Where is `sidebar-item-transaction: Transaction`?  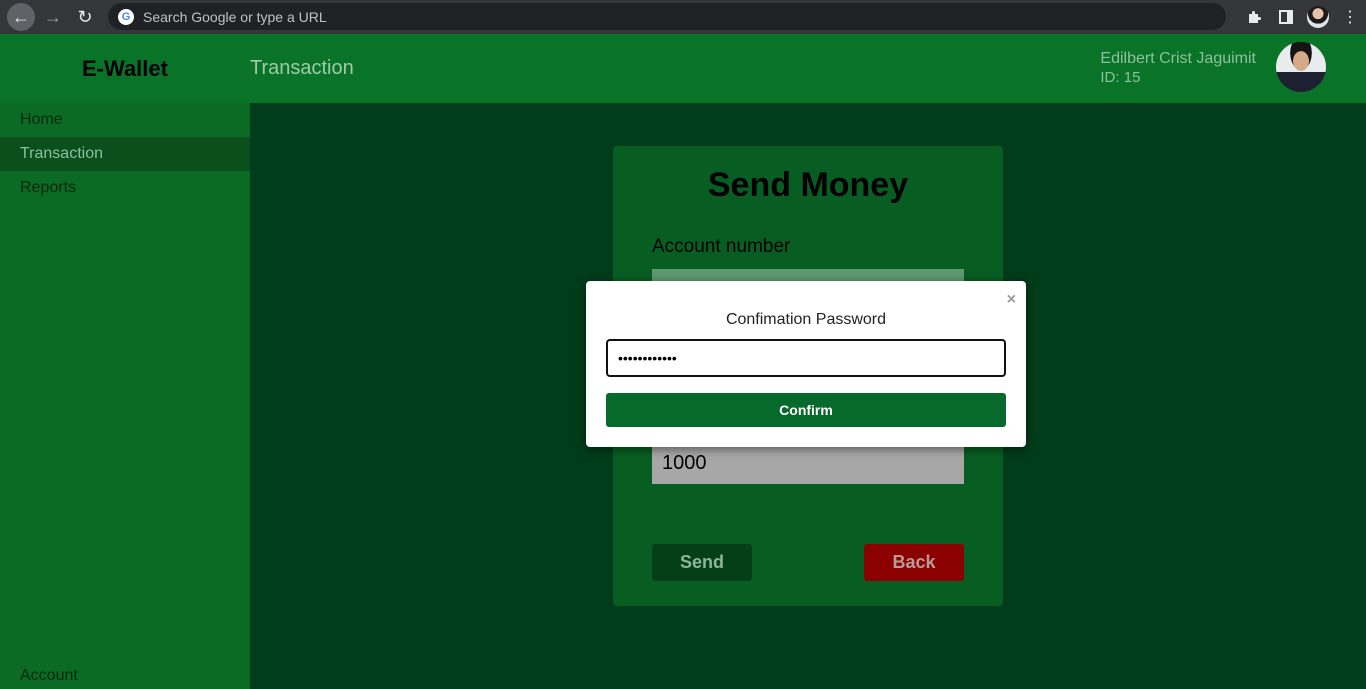 sidebar-item-transaction: Transaction is located at coordinates (125, 154).